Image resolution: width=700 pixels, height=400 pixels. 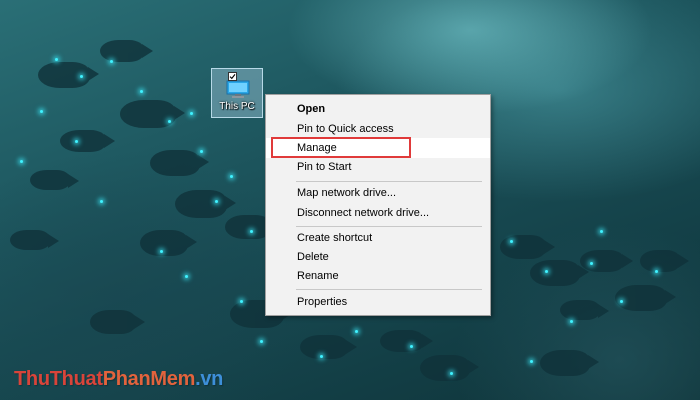 I want to click on watermark-logo: ThuThuatPhanMem.vn, so click(x=118, y=379).